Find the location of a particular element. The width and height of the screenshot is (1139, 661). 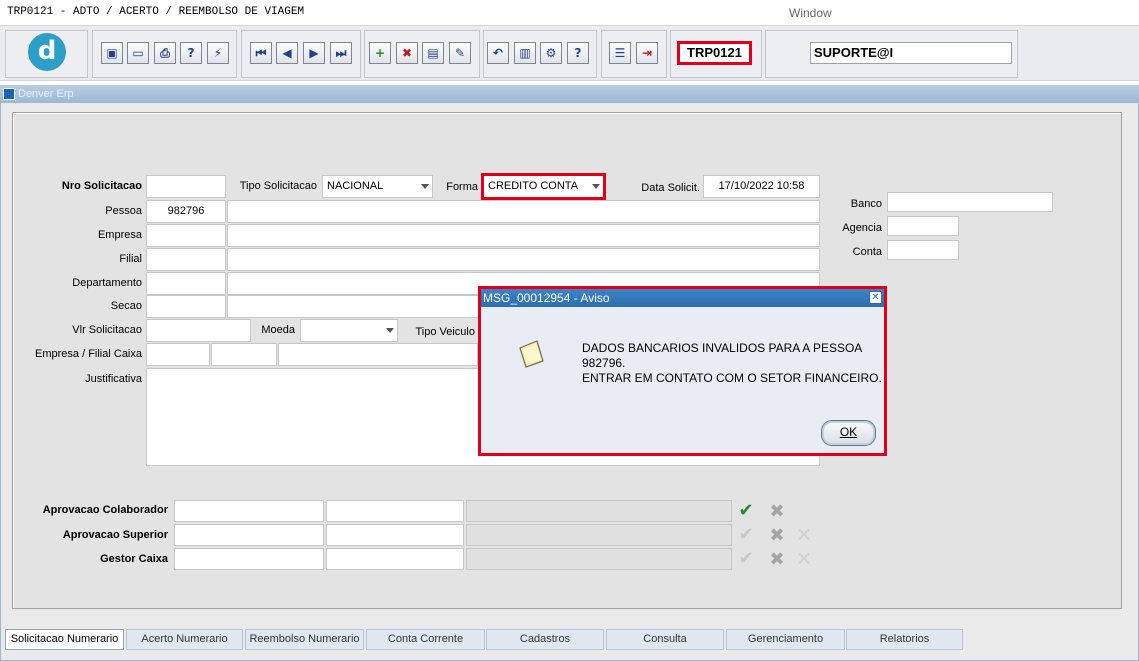

vlr-solicitacao-field is located at coordinates (198, 330).